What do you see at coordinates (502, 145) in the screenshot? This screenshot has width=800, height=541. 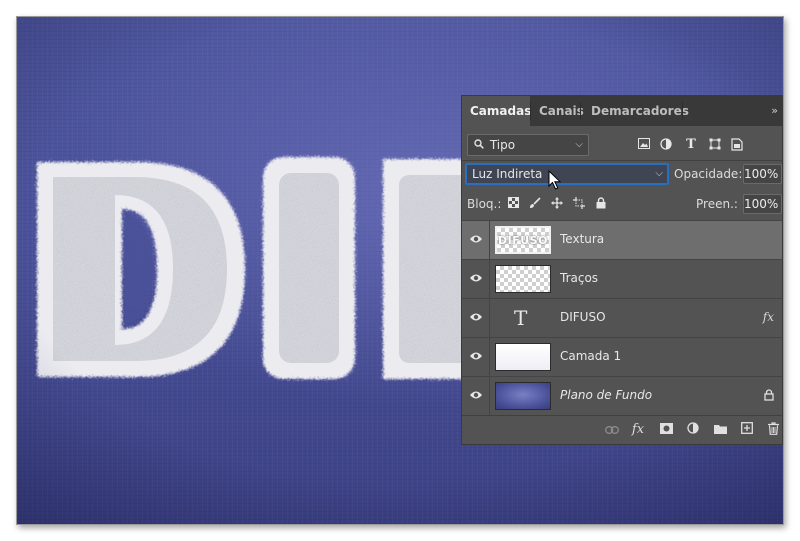 I see `filter-type-label: Tipo` at bounding box center [502, 145].